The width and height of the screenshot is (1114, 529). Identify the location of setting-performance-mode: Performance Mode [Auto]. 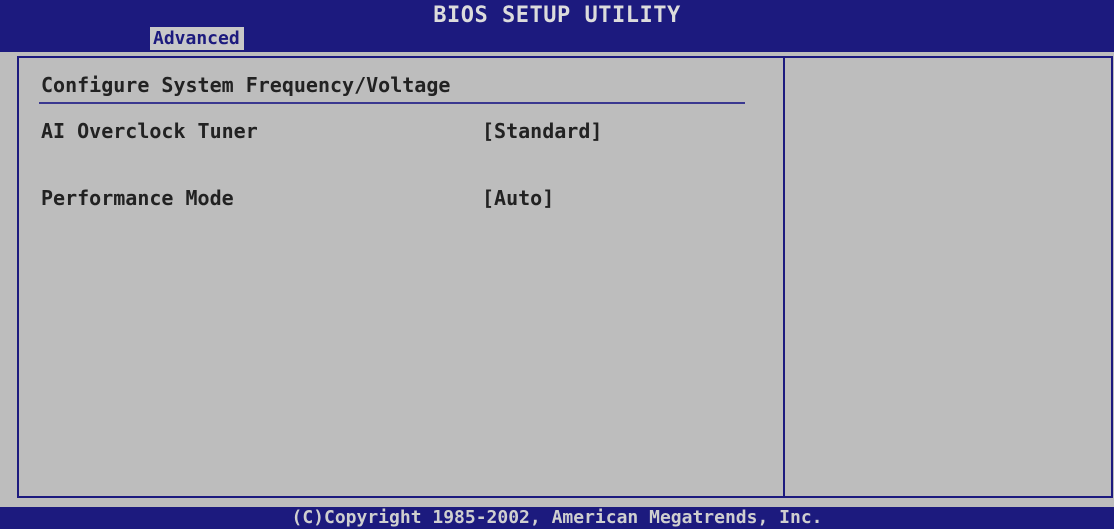
(401, 198).